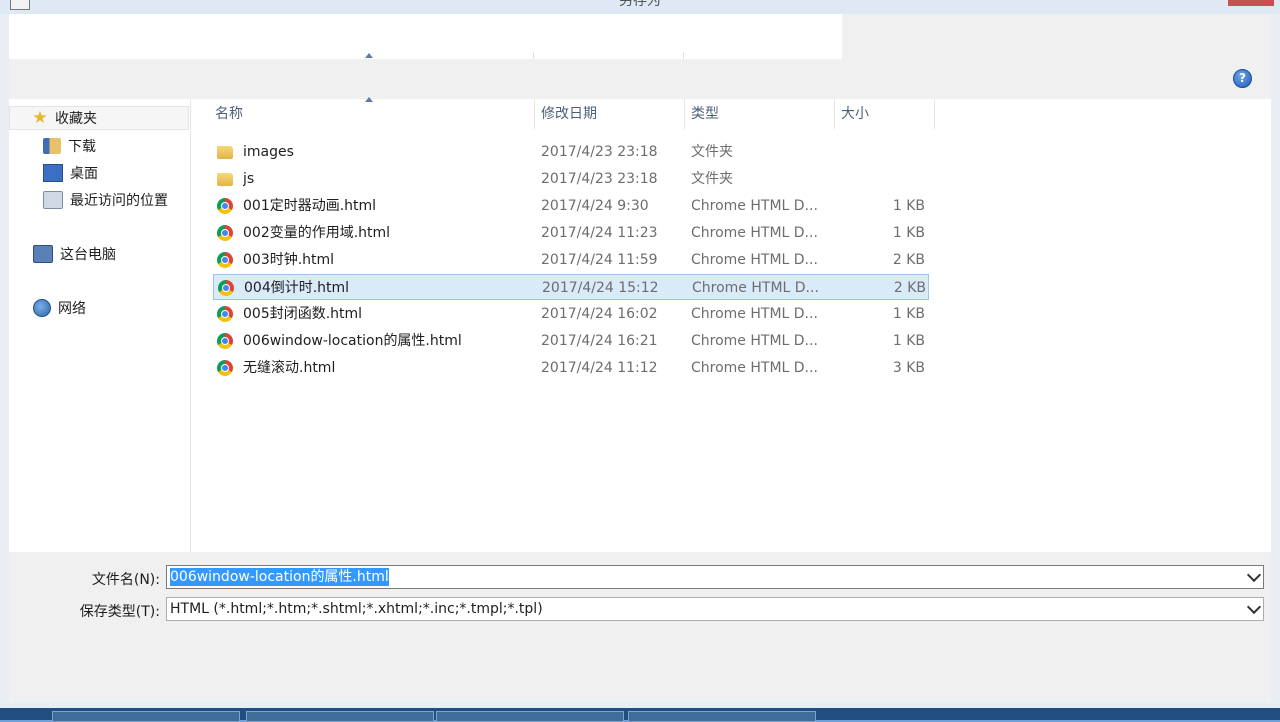 The image size is (1280, 722). I want to click on nav-item-label: 收藏夹, so click(76, 119).